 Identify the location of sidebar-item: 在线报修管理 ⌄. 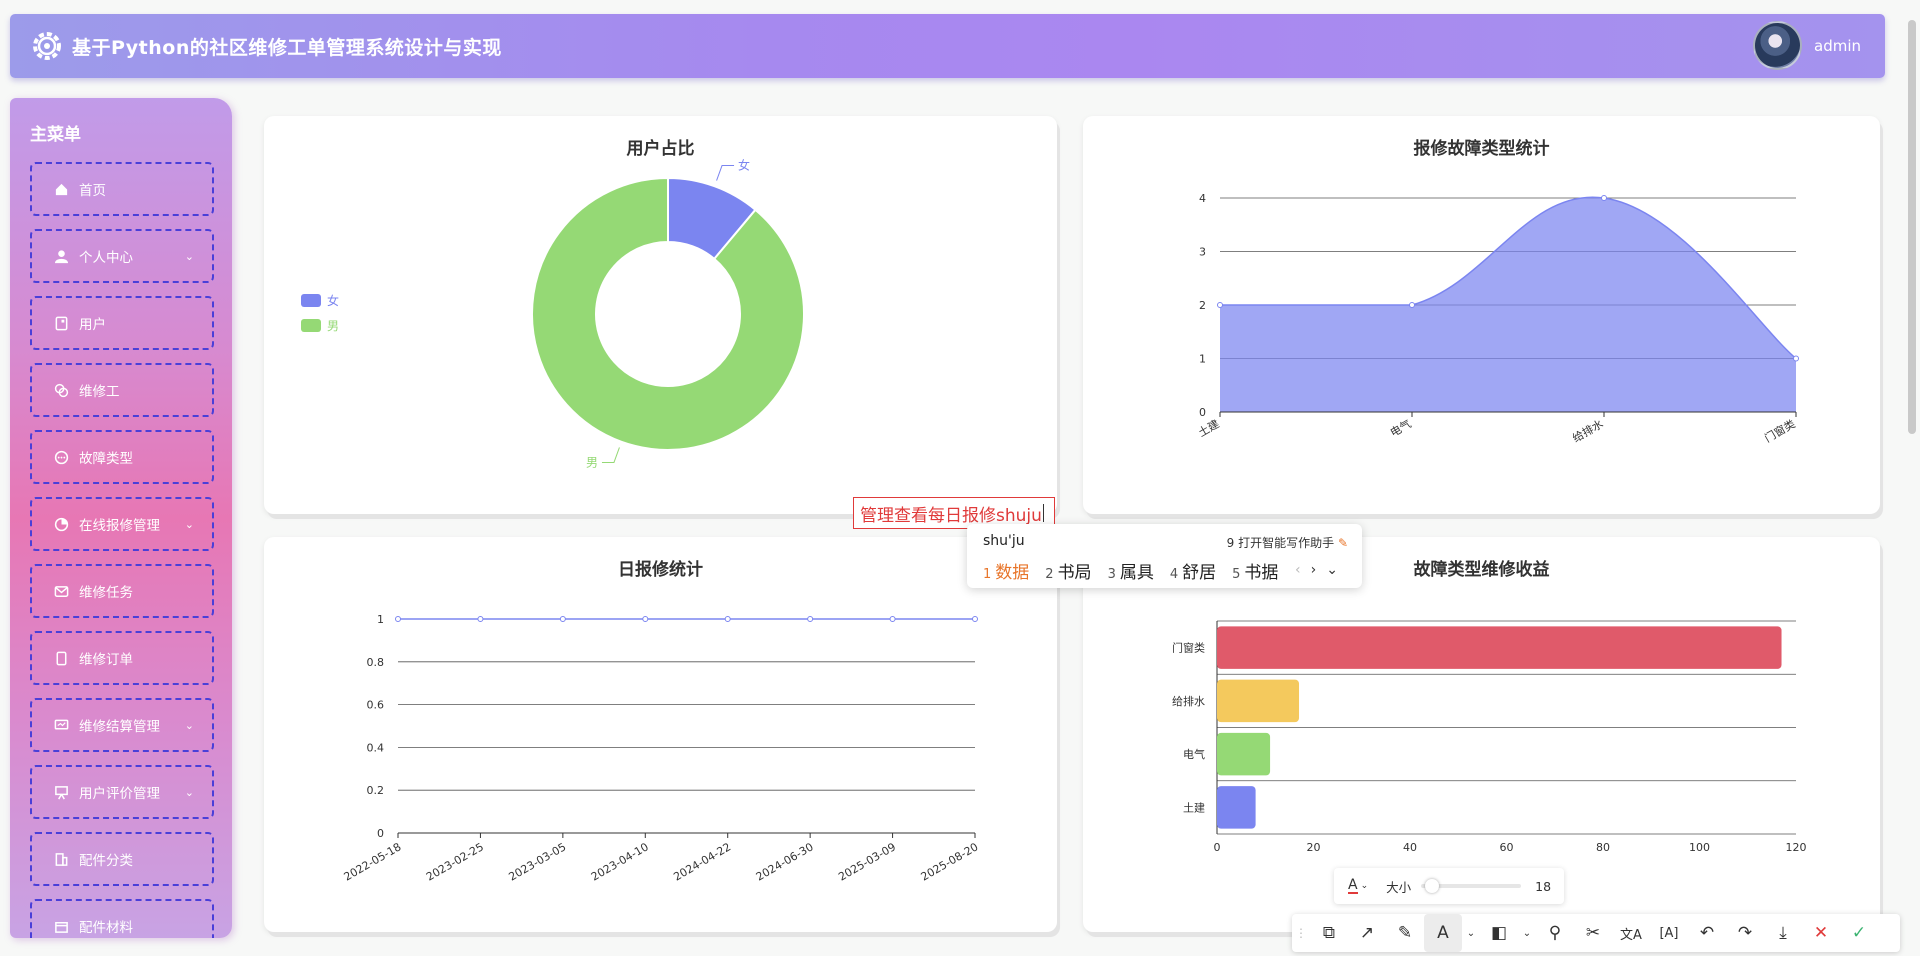
(122, 524).